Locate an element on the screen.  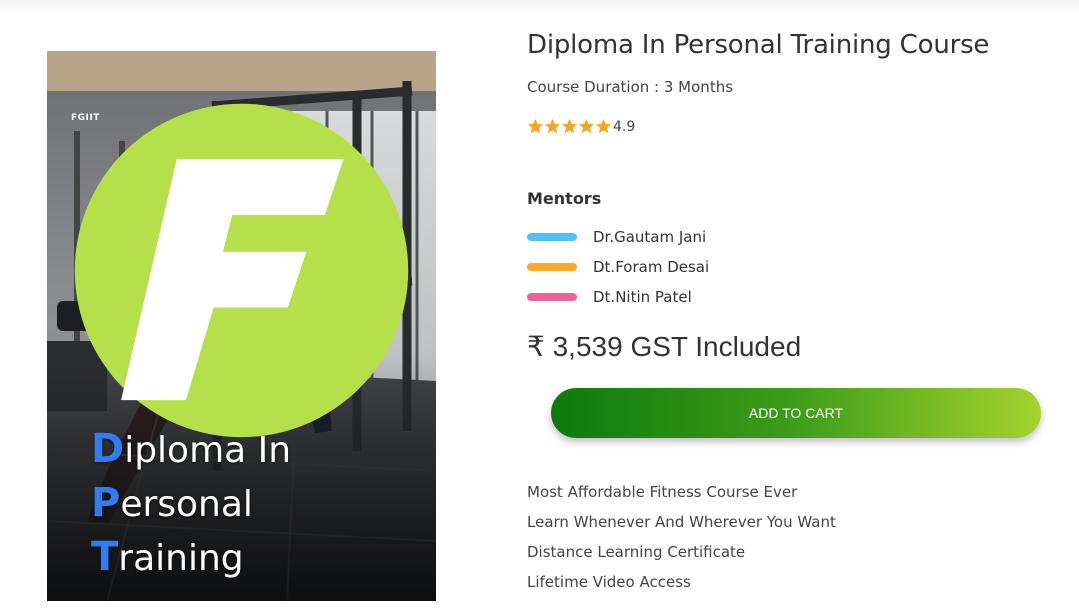
mentor-name: Dt.Foram Desai is located at coordinates (651, 267).